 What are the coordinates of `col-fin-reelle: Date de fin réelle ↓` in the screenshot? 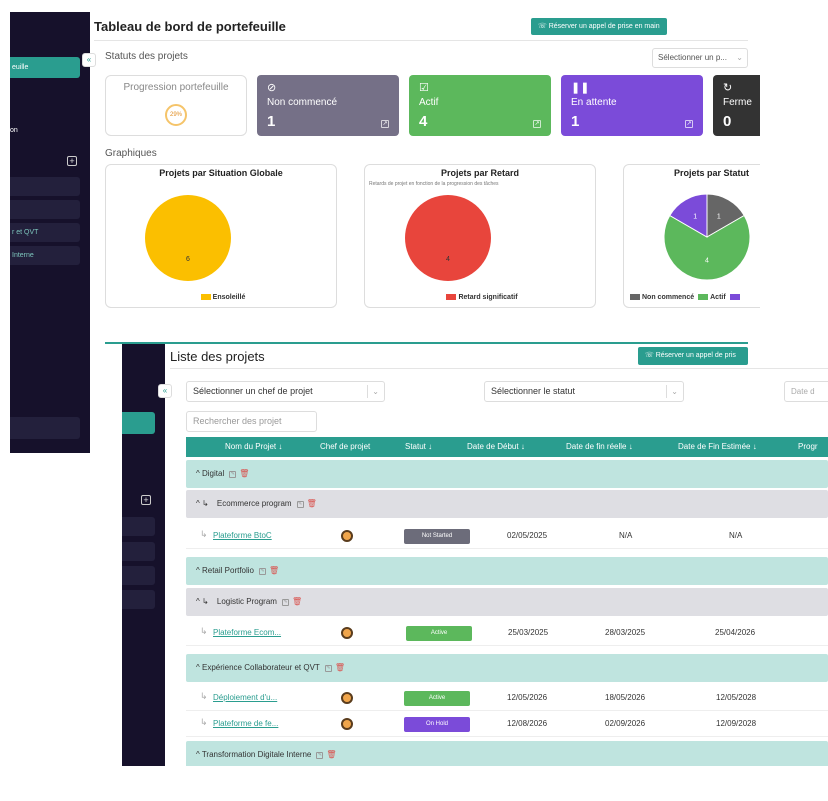 It's located at (599, 447).